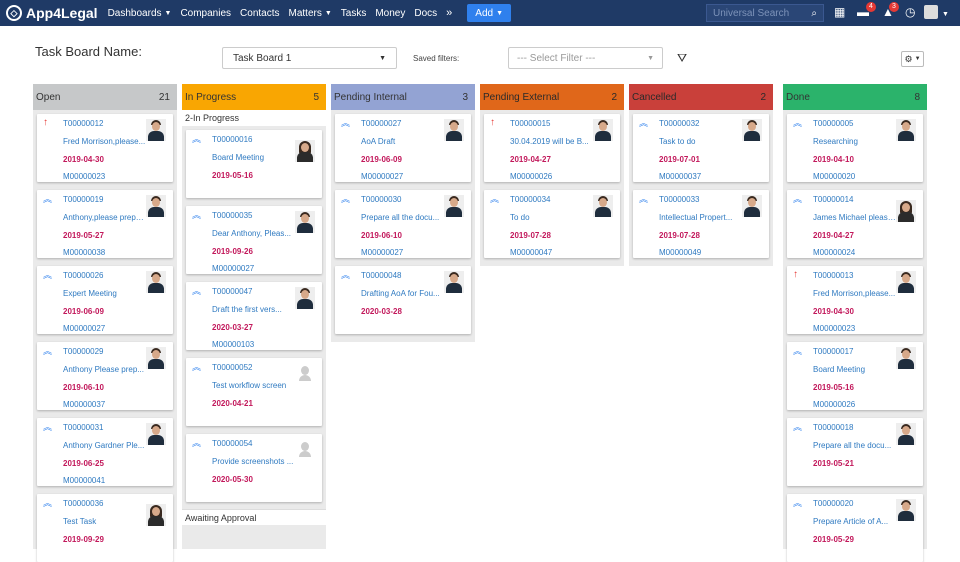 The height and width of the screenshot is (562, 960). What do you see at coordinates (52, 13) in the screenshot?
I see `app-logo: ◇ App4Legal` at bounding box center [52, 13].